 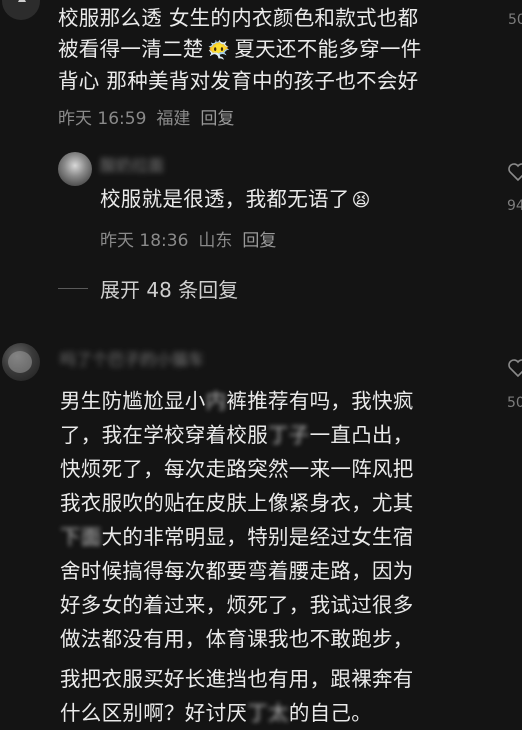 I want to click on reply-text: 校服就是很透，我都无语了 😫, so click(x=235, y=199).